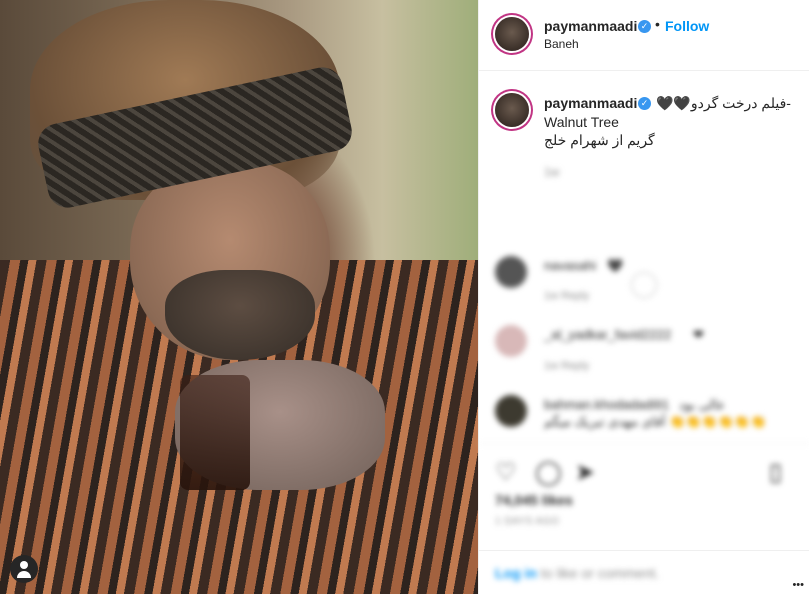  What do you see at coordinates (687, 26) in the screenshot?
I see `follow-button: Follow` at bounding box center [687, 26].